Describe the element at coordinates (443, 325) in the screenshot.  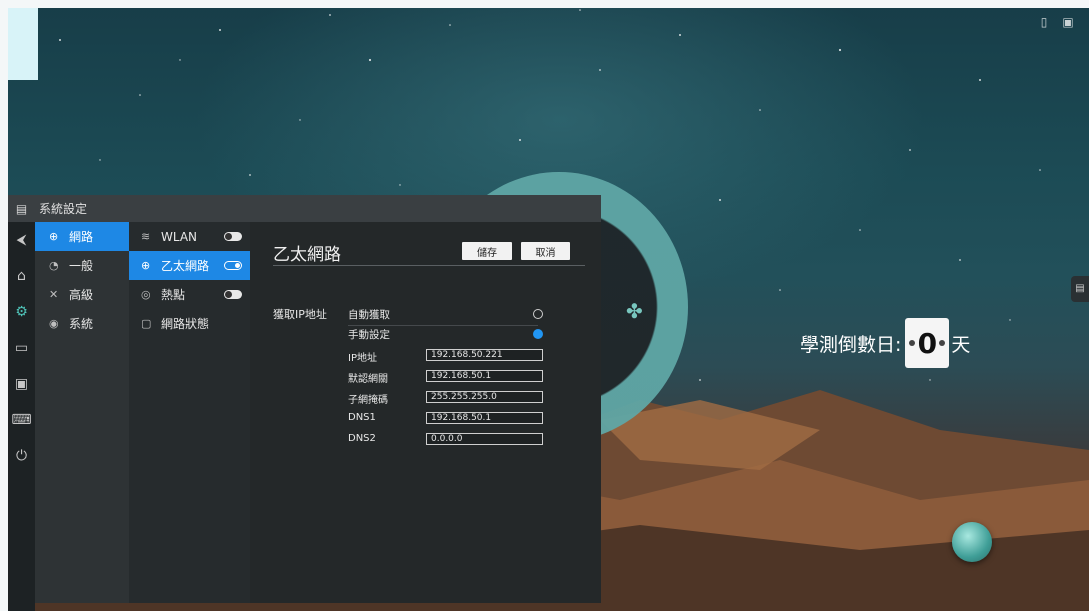
I see `row-divider` at that location.